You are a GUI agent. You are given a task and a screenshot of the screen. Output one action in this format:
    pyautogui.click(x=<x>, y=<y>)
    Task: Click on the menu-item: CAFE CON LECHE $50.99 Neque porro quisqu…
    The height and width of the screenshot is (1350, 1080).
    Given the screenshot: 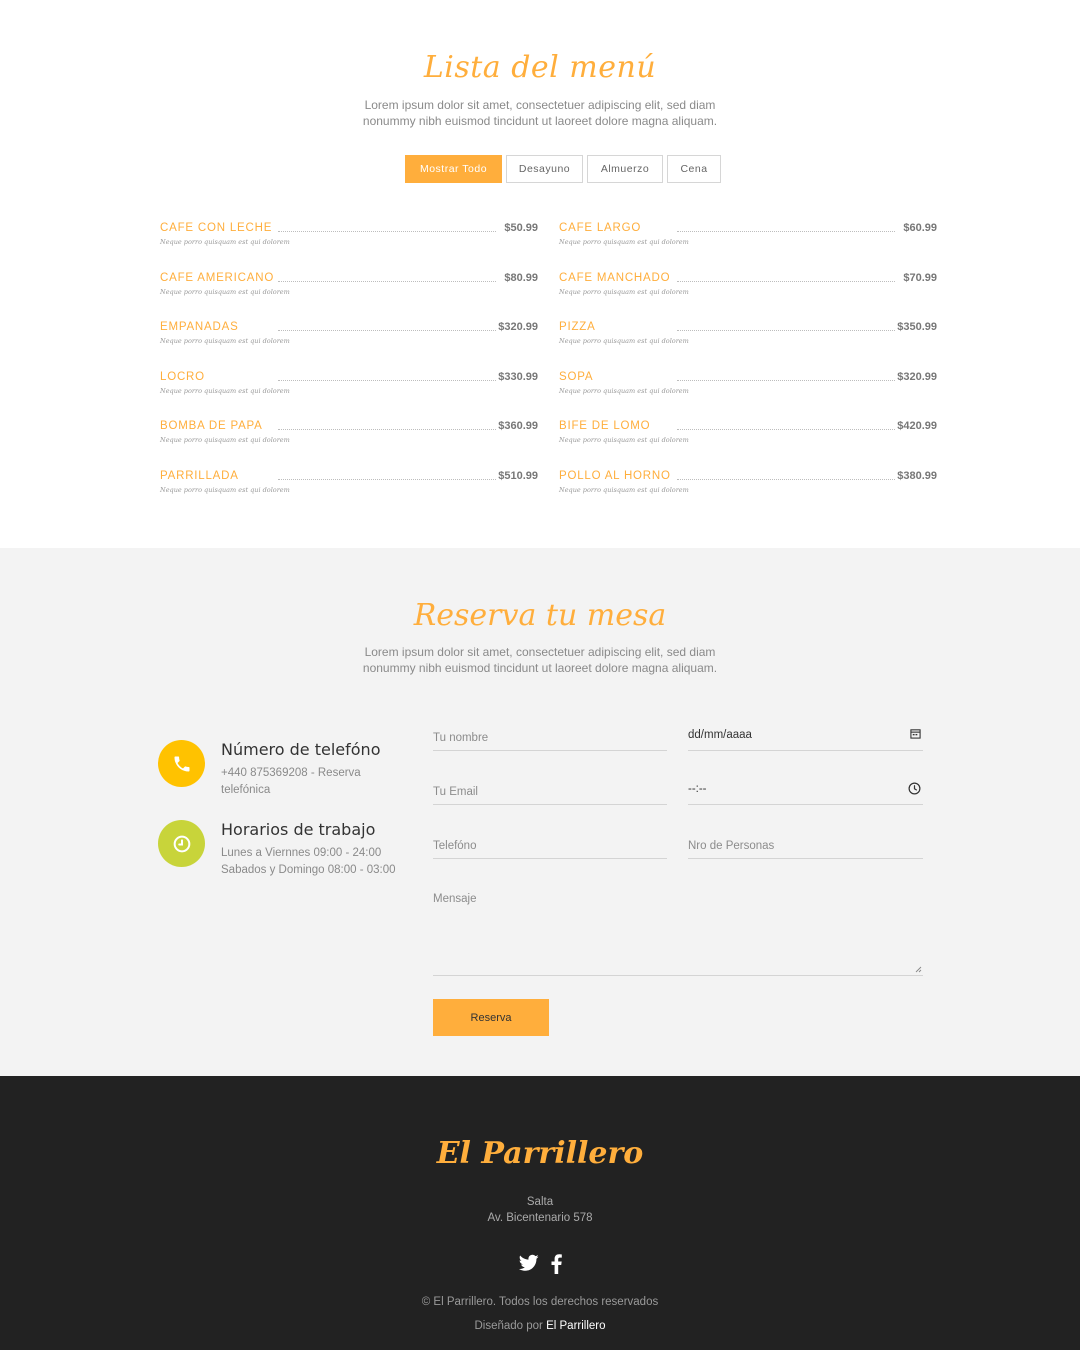 What is the action you would take?
    pyautogui.click(x=349, y=233)
    